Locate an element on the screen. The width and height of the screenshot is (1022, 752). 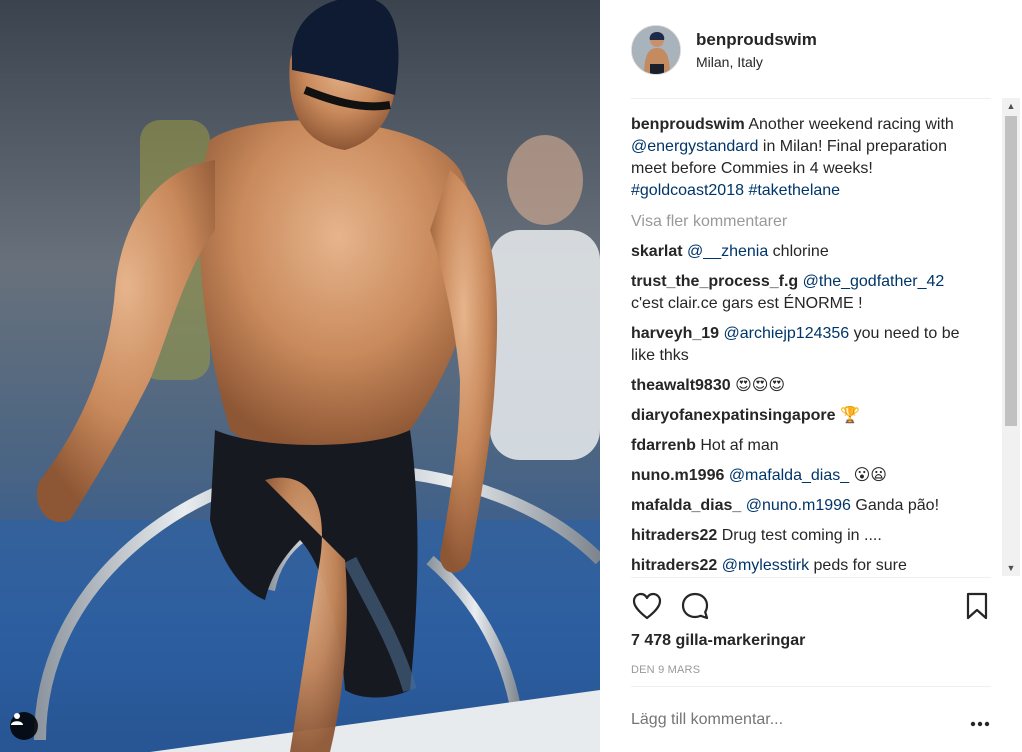
heart-outline-icon is located at coordinates (647, 606).